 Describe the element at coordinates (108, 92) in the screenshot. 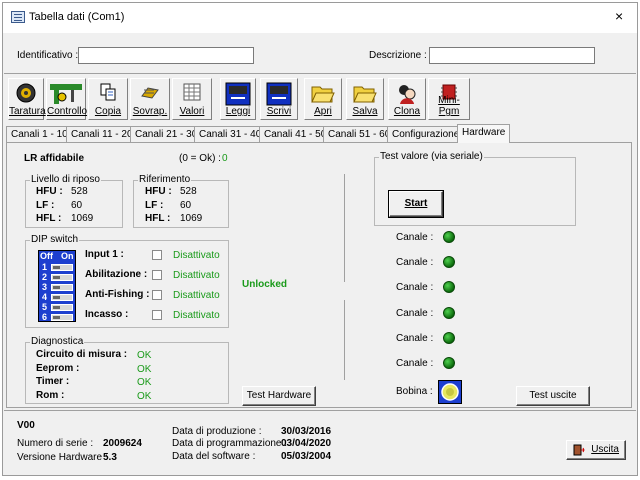

I see `copy-icon` at that location.